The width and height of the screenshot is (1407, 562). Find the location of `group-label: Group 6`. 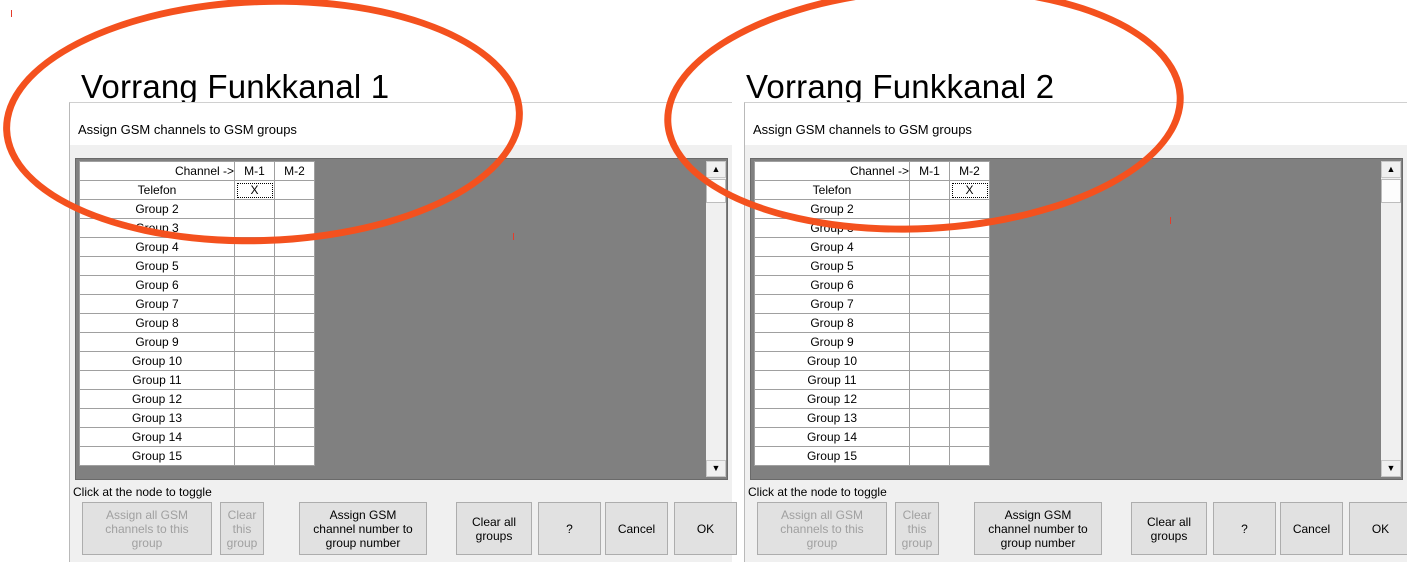

group-label: Group 6 is located at coordinates (157, 285).